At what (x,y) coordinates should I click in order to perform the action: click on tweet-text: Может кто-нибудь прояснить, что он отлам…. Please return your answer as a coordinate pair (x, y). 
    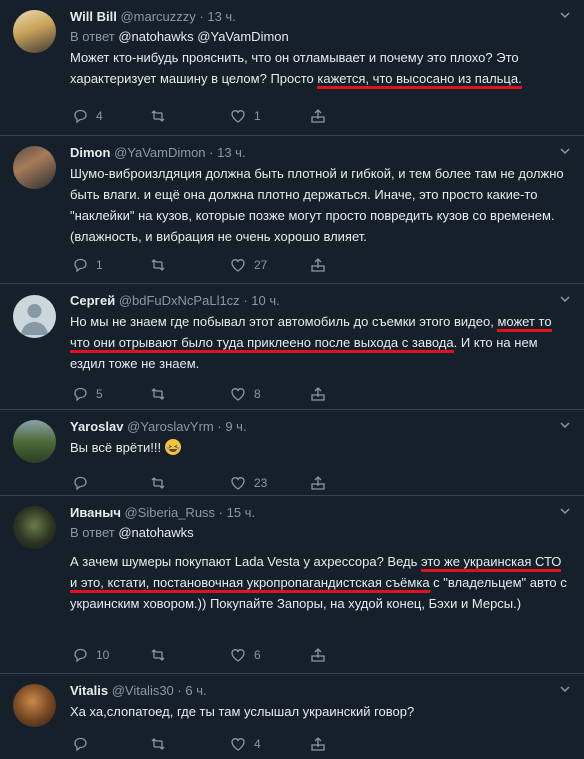
    Looking at the image, I should click on (320, 68).